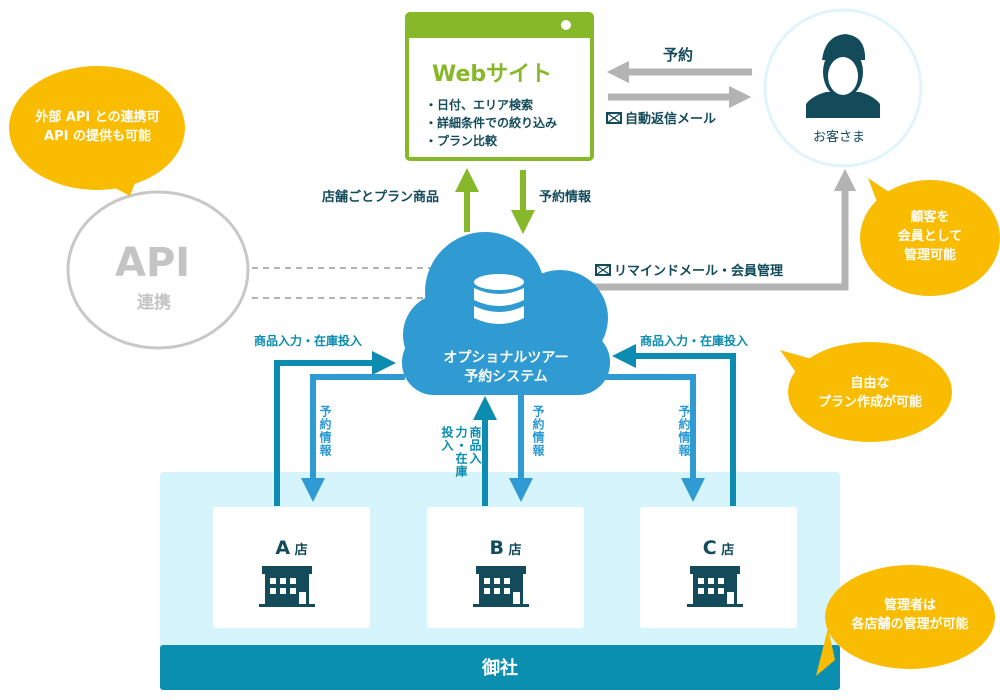 Image resolution: width=1000 pixels, height=700 pixels. What do you see at coordinates (97, 117) in the screenshot?
I see `bubble-line: 外部 API との連携可` at bounding box center [97, 117].